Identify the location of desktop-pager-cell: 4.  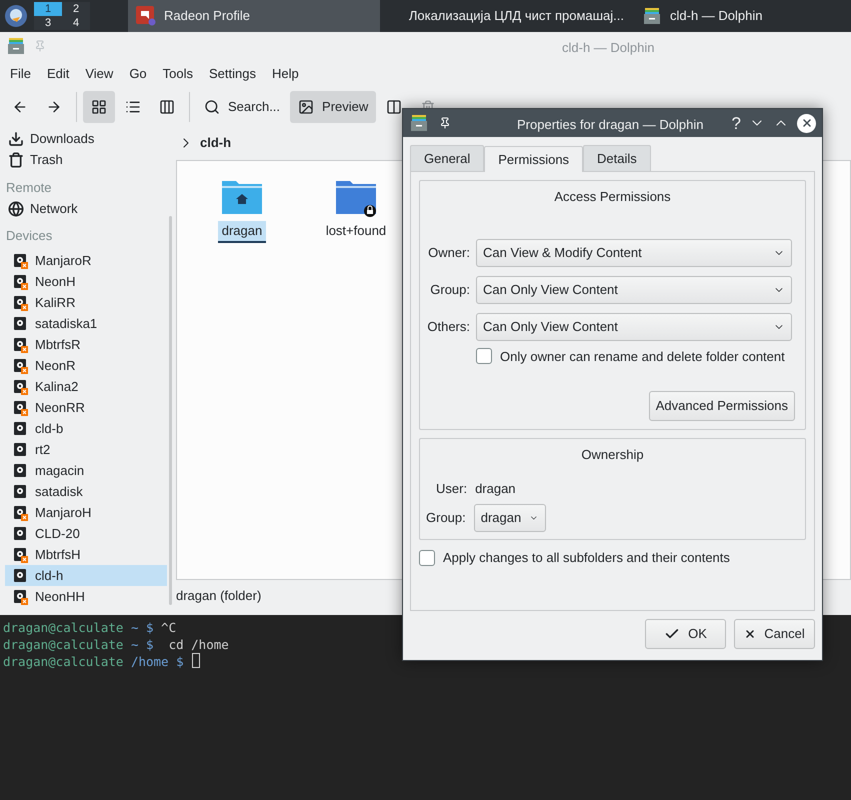
(76, 23).